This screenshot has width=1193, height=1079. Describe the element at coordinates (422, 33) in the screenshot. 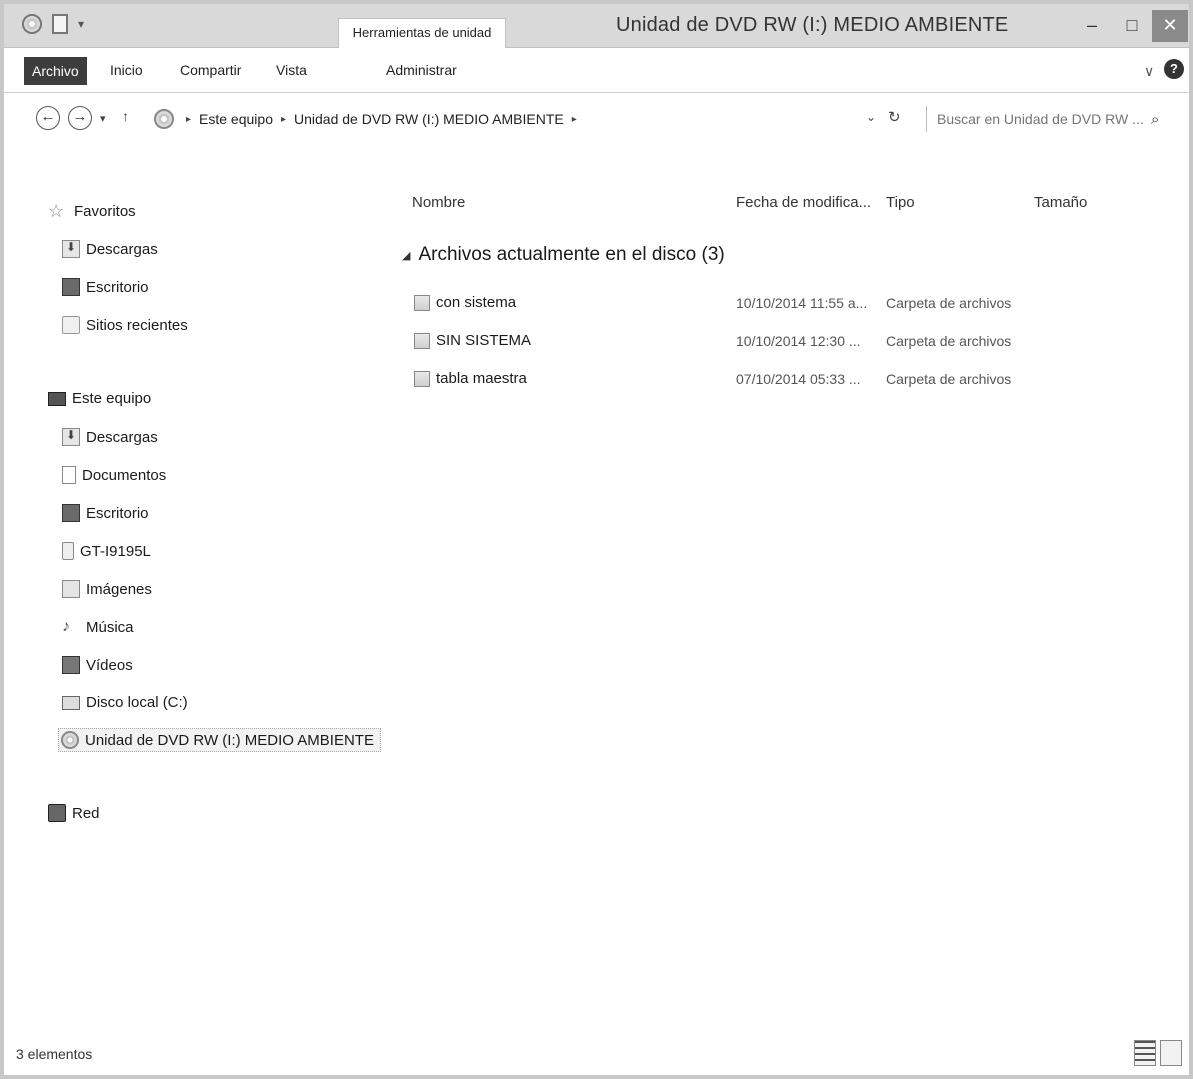

I see `tab-drive-tools: Herramientas de unidad` at that location.